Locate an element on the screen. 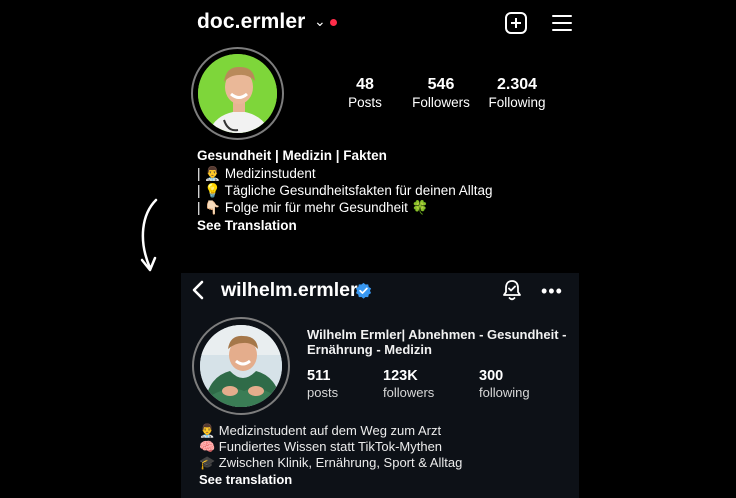  more-options-icon: ••• is located at coordinates (552, 291).